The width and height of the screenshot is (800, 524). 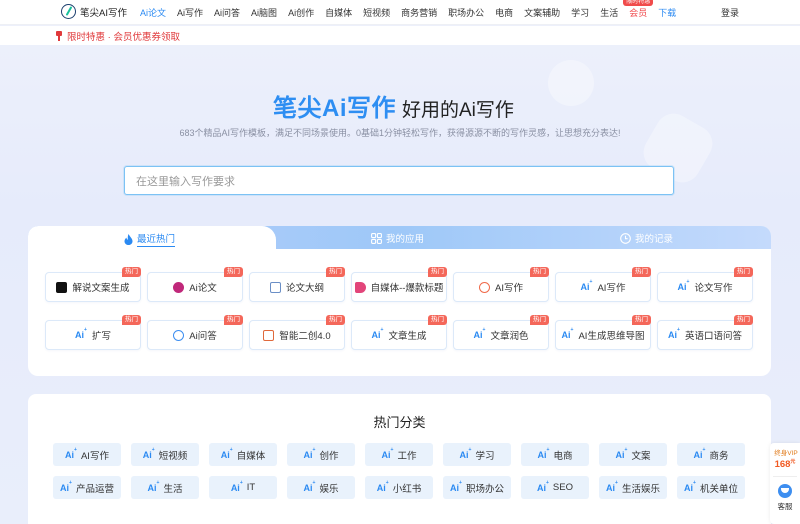 I want to click on tool-card: 智能二创4.0 热门, so click(x=297, y=332).